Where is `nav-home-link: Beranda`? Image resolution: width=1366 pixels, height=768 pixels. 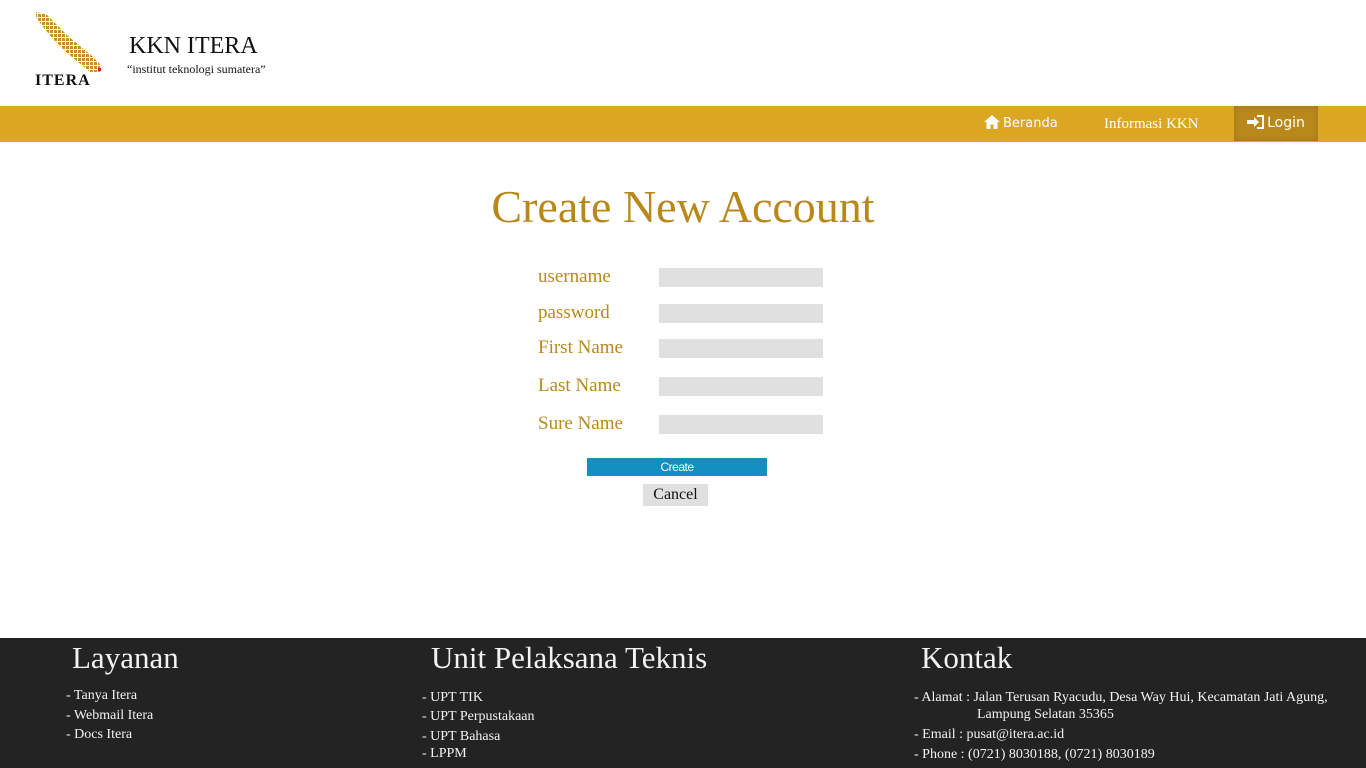
nav-home-link: Beranda is located at coordinates (1021, 124).